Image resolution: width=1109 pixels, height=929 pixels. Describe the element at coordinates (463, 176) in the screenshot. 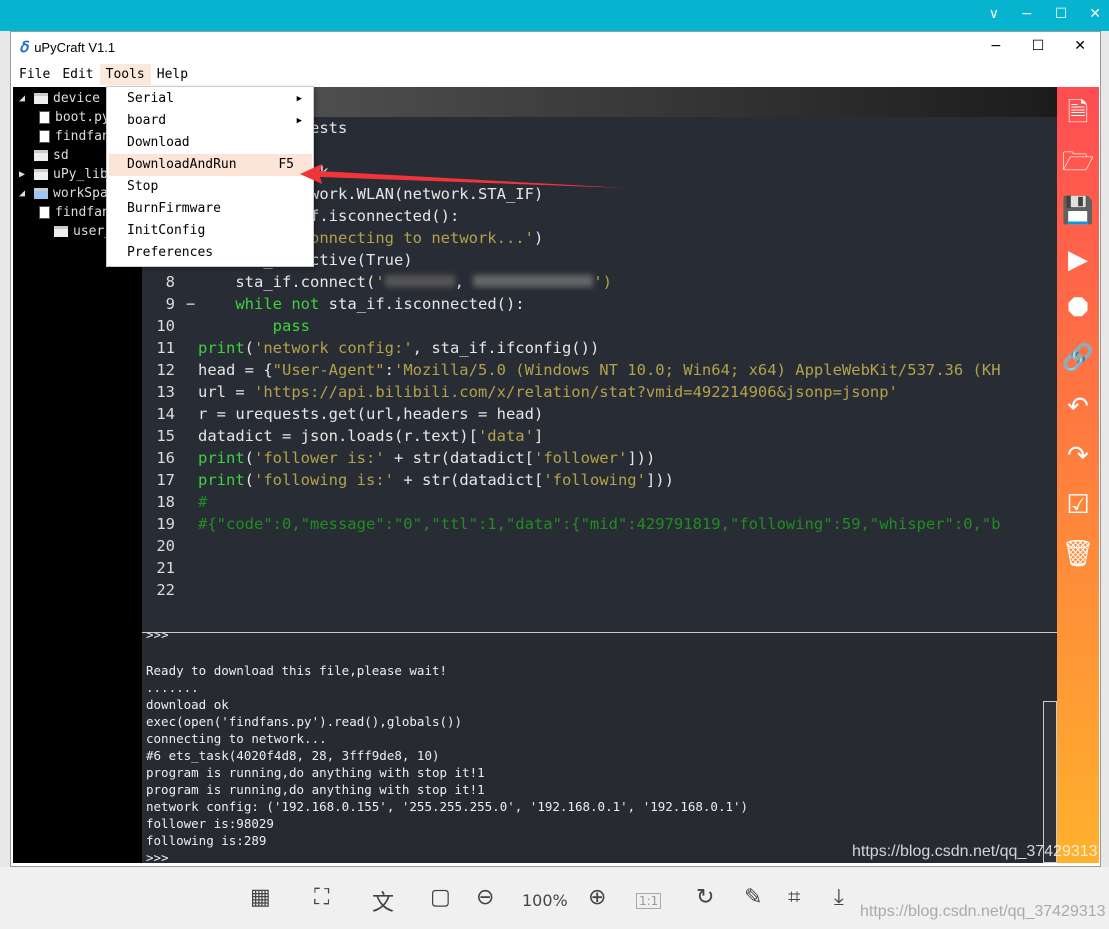

I see `red-arrow-annotation` at that location.